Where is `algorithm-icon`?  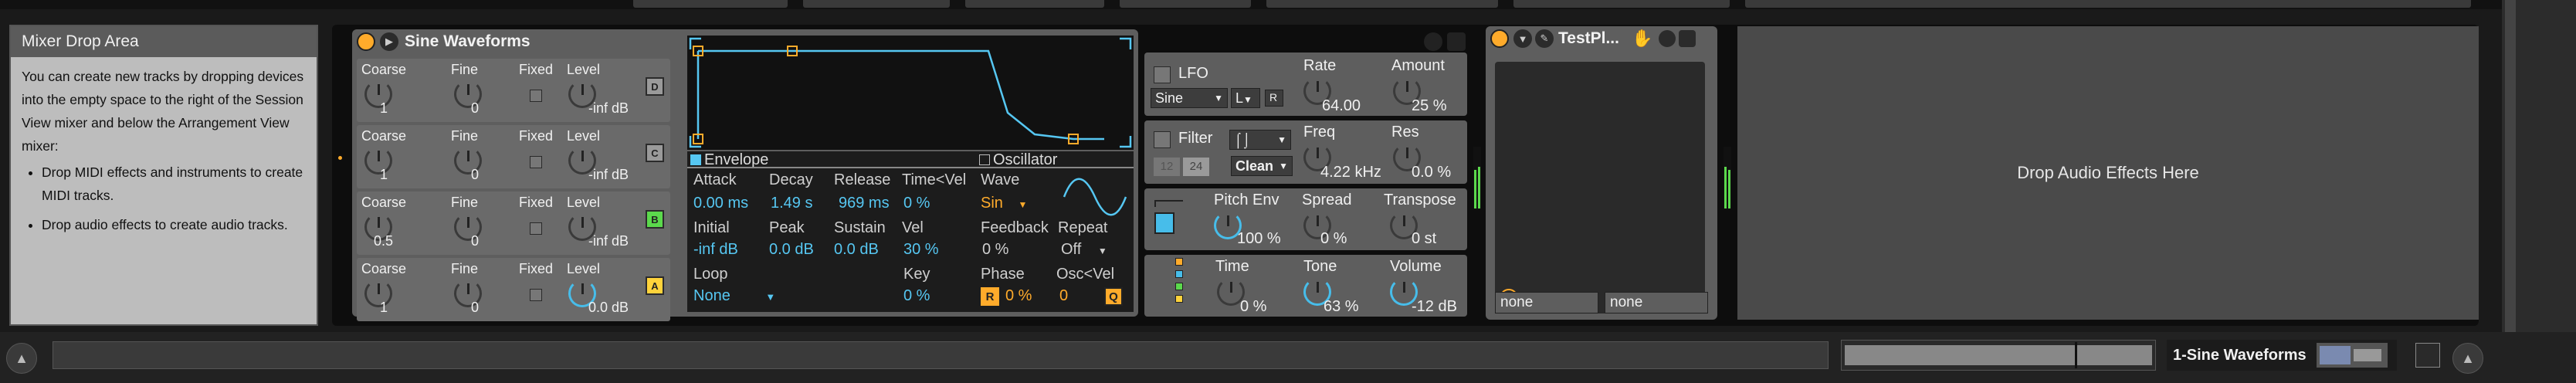 algorithm-icon is located at coordinates (1180, 286).